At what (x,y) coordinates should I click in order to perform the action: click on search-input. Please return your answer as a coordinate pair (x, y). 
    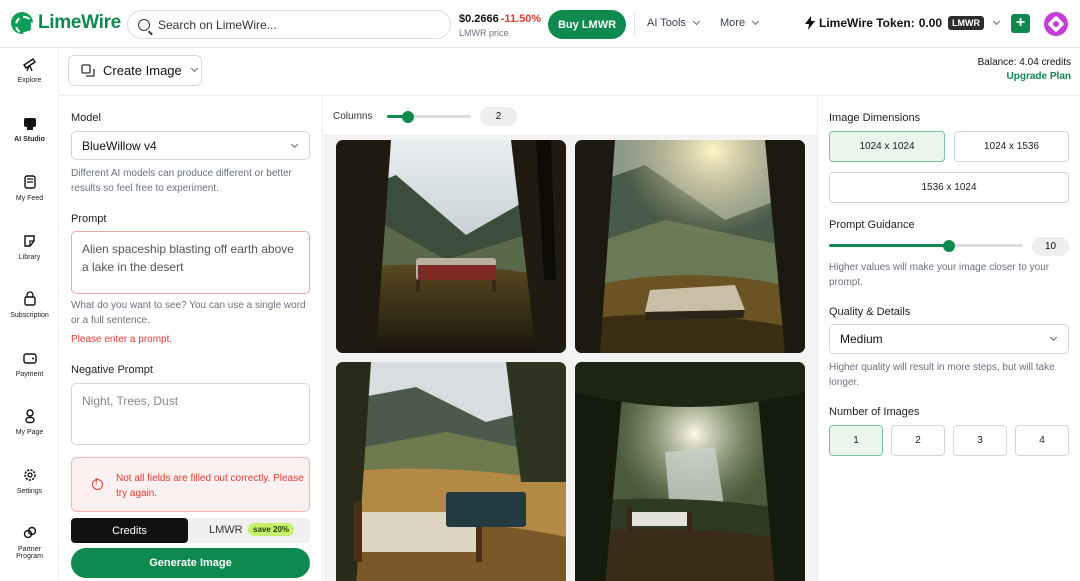
    Looking at the image, I should click on (298, 24).